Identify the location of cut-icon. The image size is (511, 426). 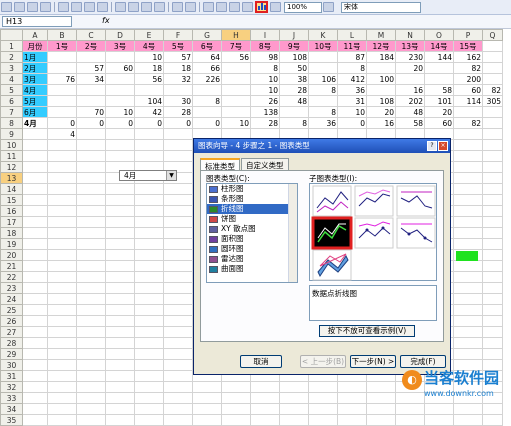
(120, 7).